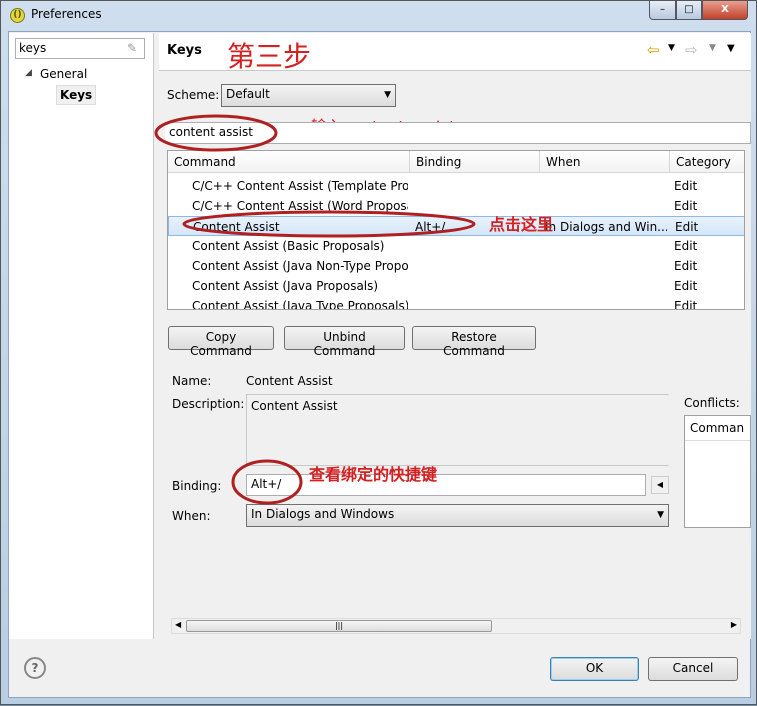 Image resolution: width=757 pixels, height=706 pixels. I want to click on ellipse-binding, so click(267, 482).